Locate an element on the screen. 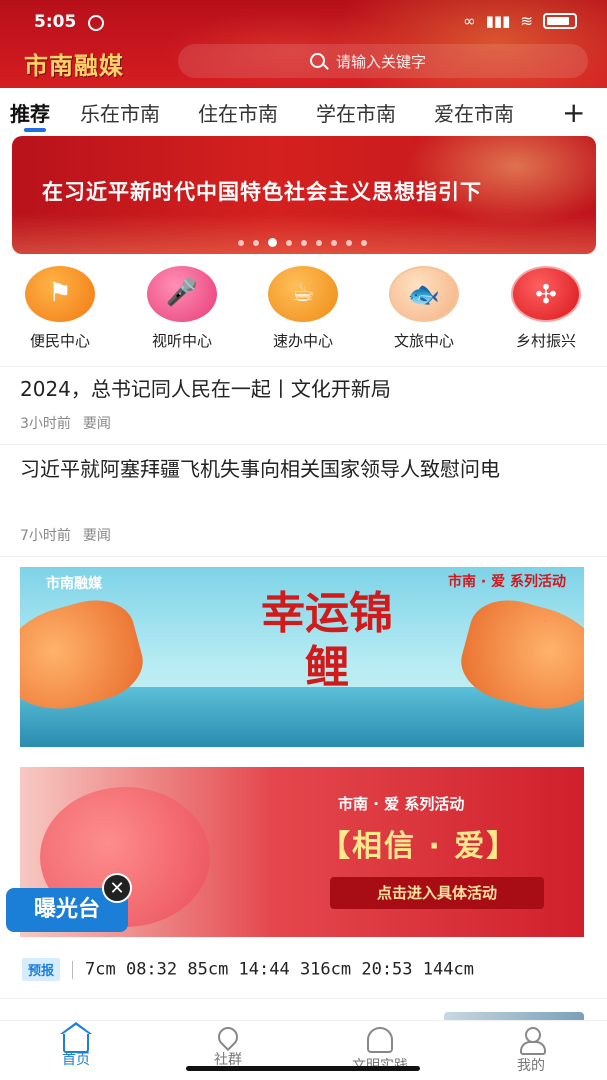 This screenshot has height=1080, width=607. plus-icon: + is located at coordinates (573, 112).